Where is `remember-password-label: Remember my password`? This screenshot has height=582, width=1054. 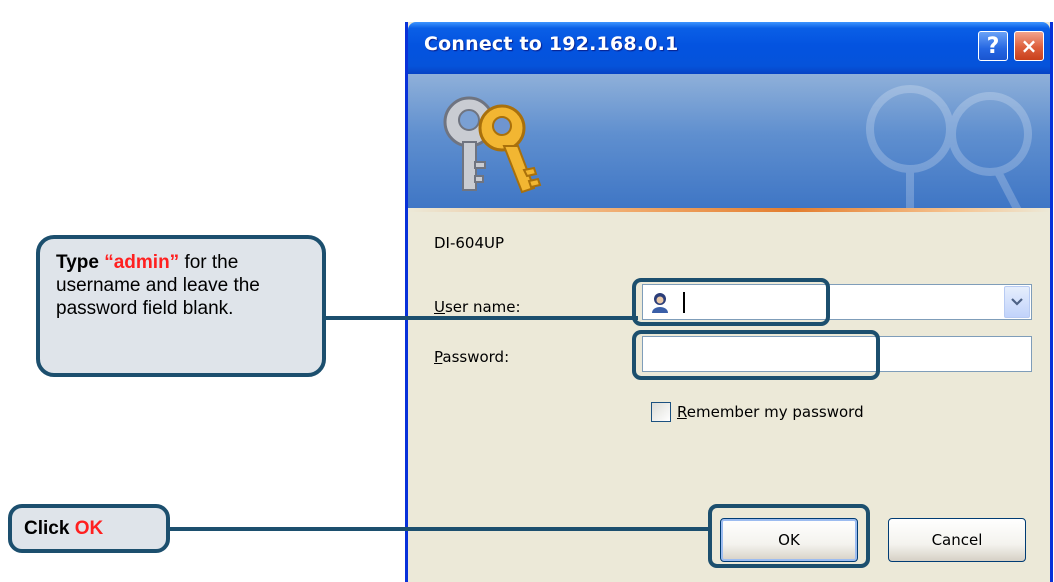 remember-password-label: Remember my password is located at coordinates (770, 412).